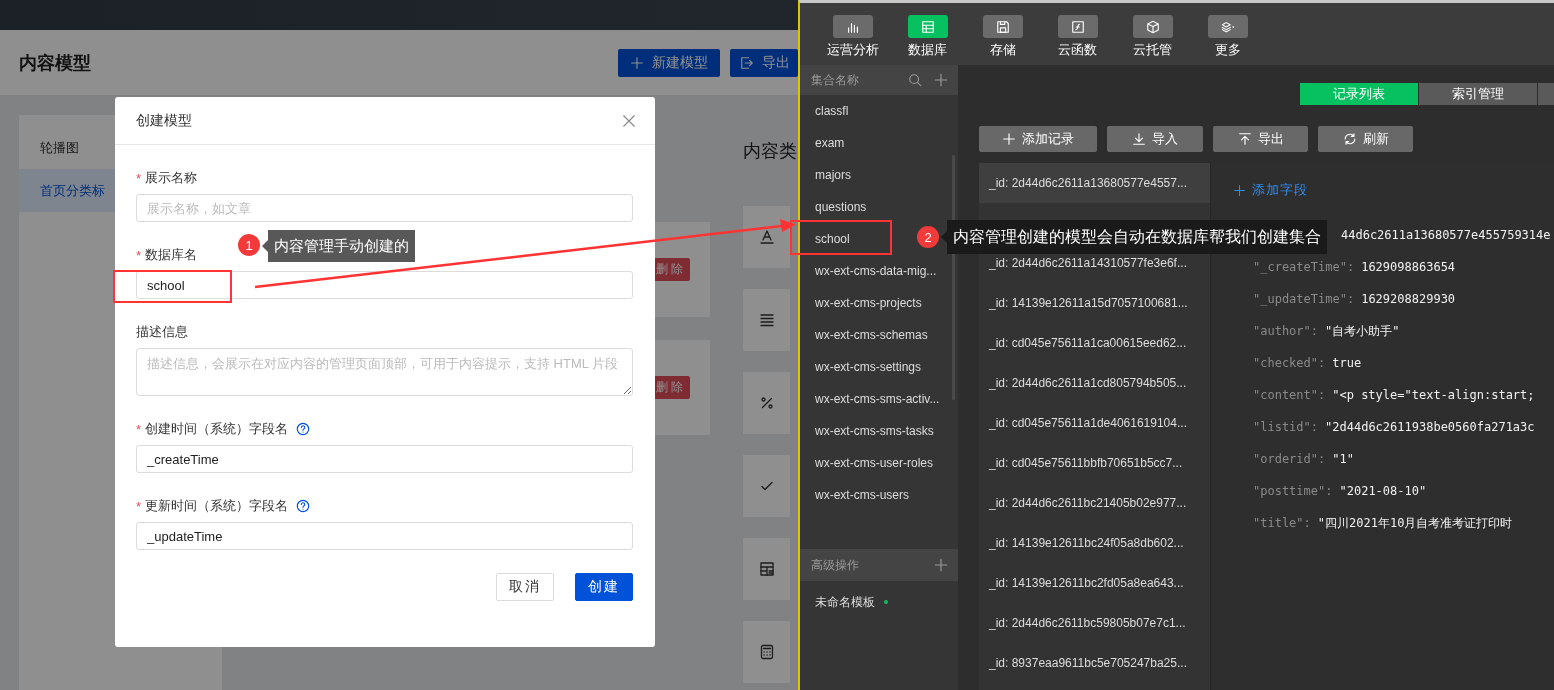 Image resolution: width=1554 pixels, height=690 pixels. Describe the element at coordinates (1446, 235) in the screenshot. I see `field-value: 44d6c2611a13680577e455759314e` at that location.